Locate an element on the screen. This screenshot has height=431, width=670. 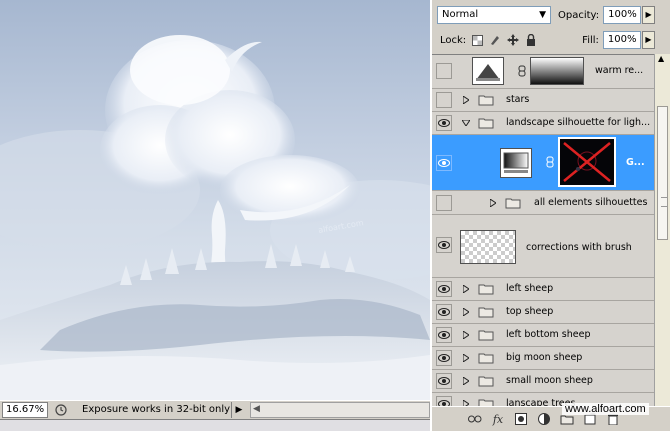
chevron-down-icon: ▼ is located at coordinates (542, 15).